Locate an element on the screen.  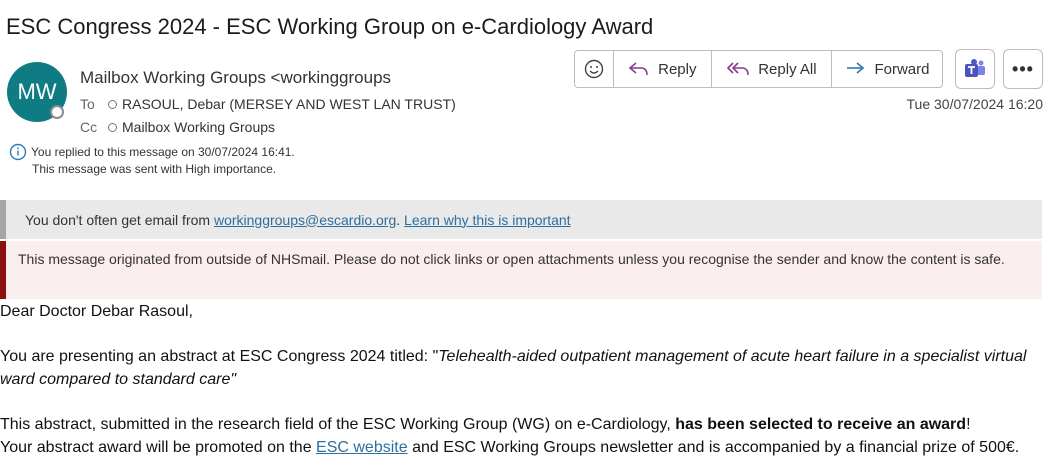
received-date: Tue 30/07/2024 16:20 is located at coordinates (975, 104).